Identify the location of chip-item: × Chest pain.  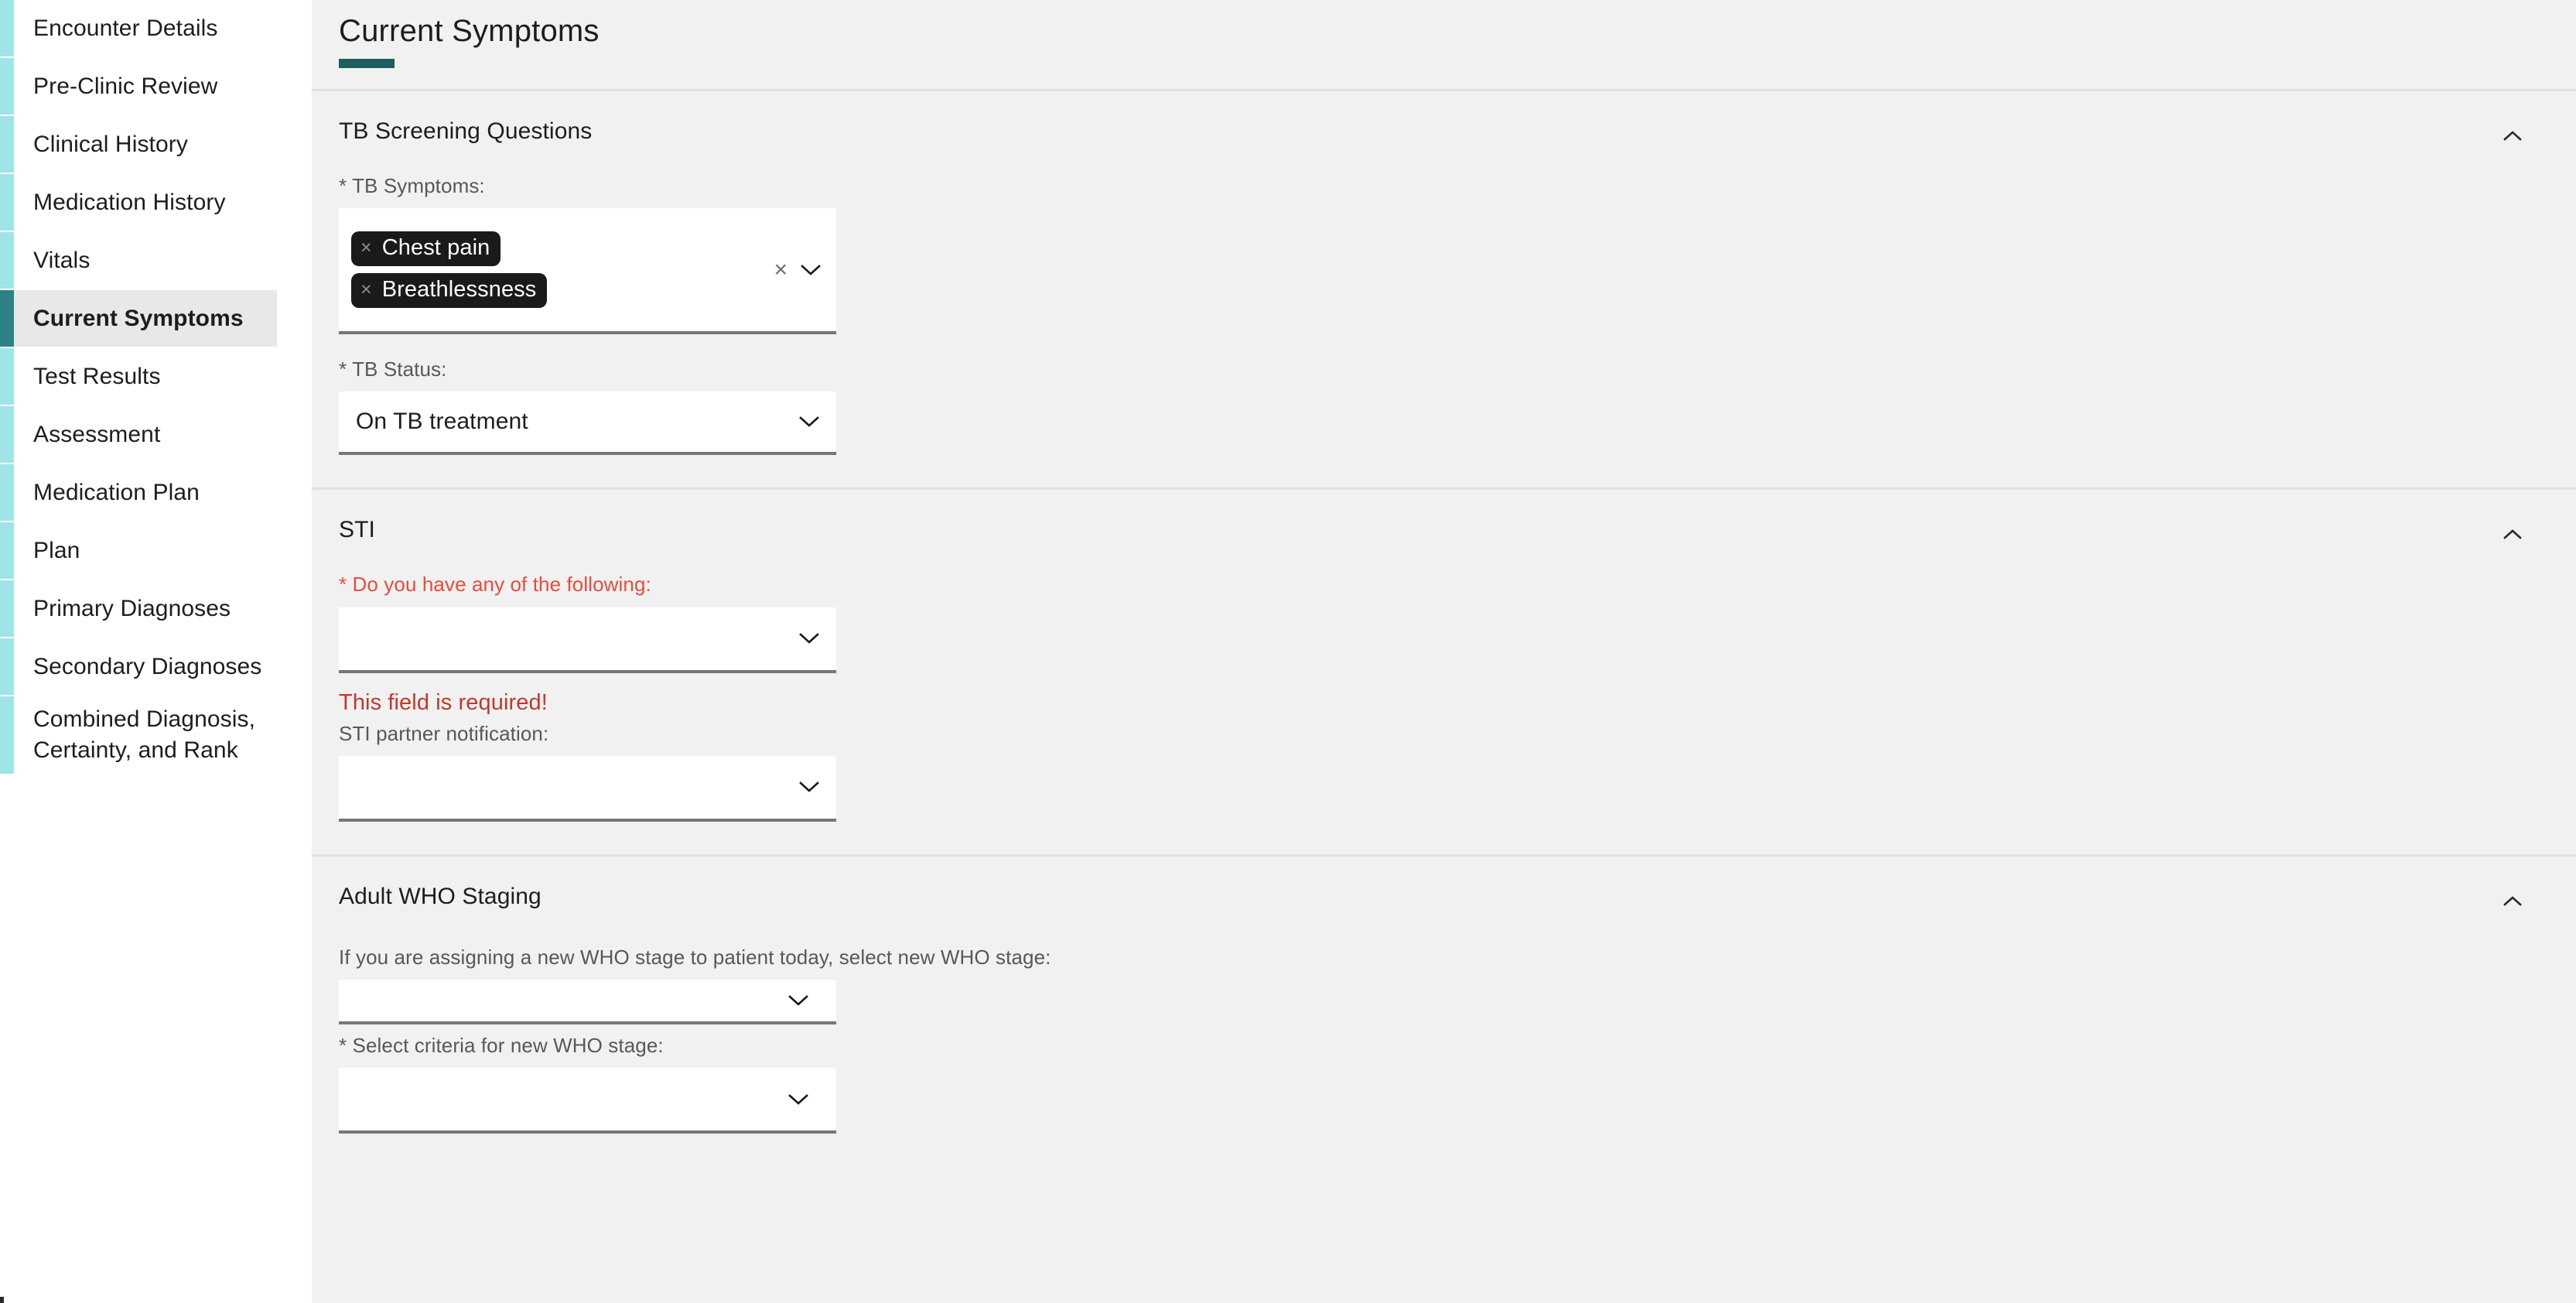
(426, 249).